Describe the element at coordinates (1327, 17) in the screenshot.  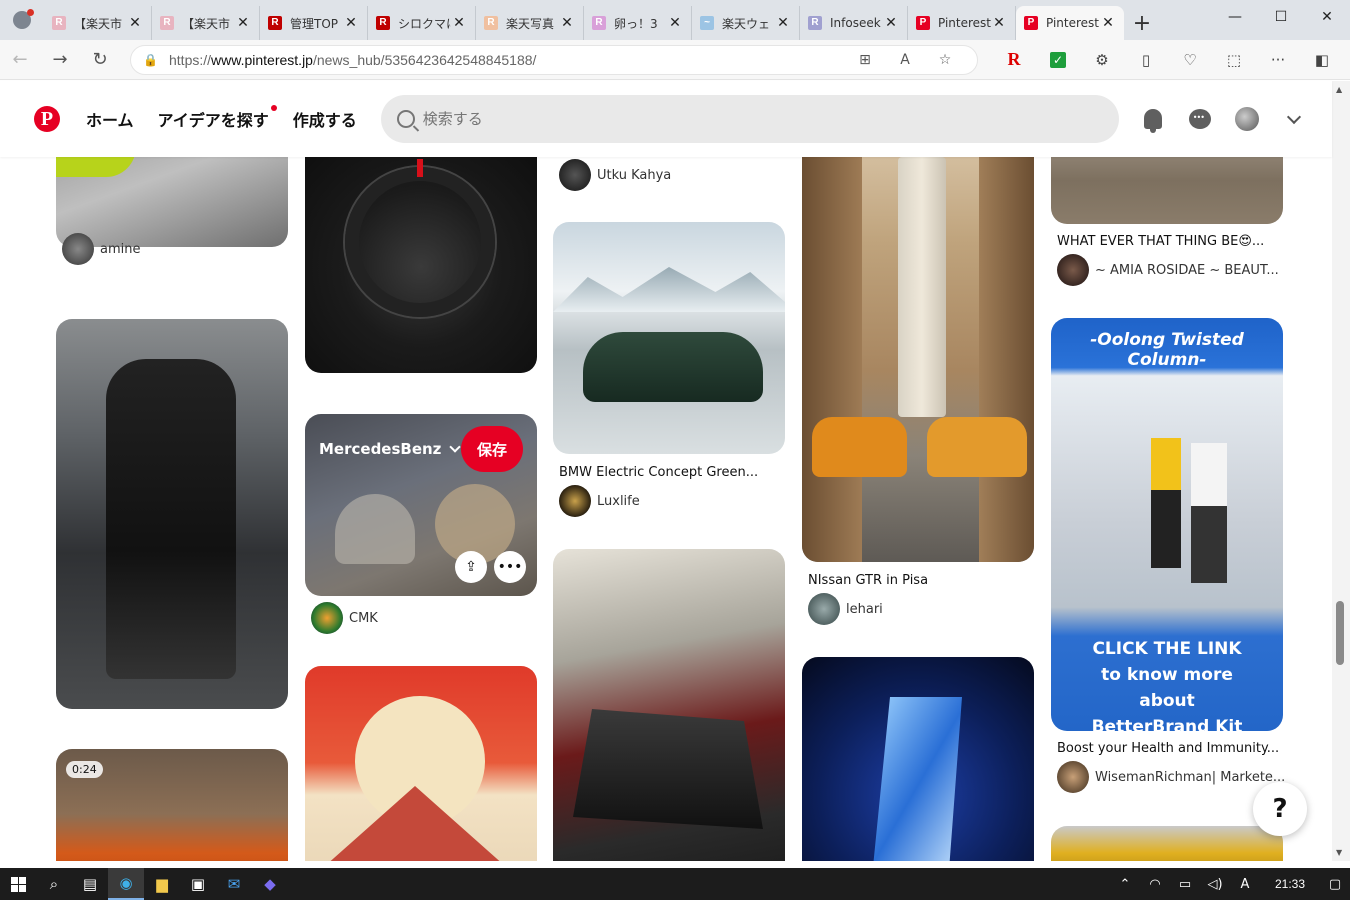
I see `close-window-button: ✕` at that location.